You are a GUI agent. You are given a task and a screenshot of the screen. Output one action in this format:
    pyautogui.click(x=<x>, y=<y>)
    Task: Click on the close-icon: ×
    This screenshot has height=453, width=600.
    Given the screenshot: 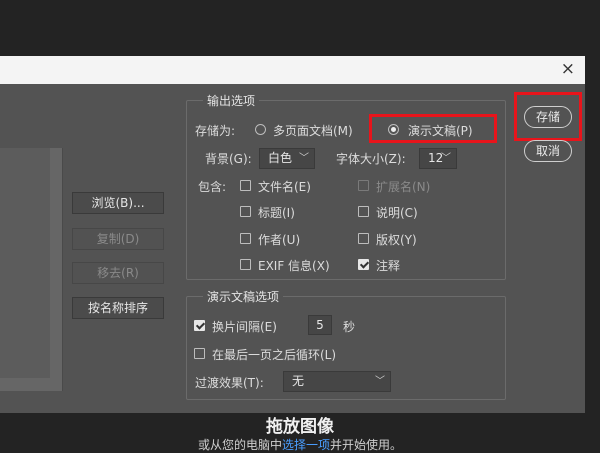 What is the action you would take?
    pyautogui.click(x=568, y=69)
    